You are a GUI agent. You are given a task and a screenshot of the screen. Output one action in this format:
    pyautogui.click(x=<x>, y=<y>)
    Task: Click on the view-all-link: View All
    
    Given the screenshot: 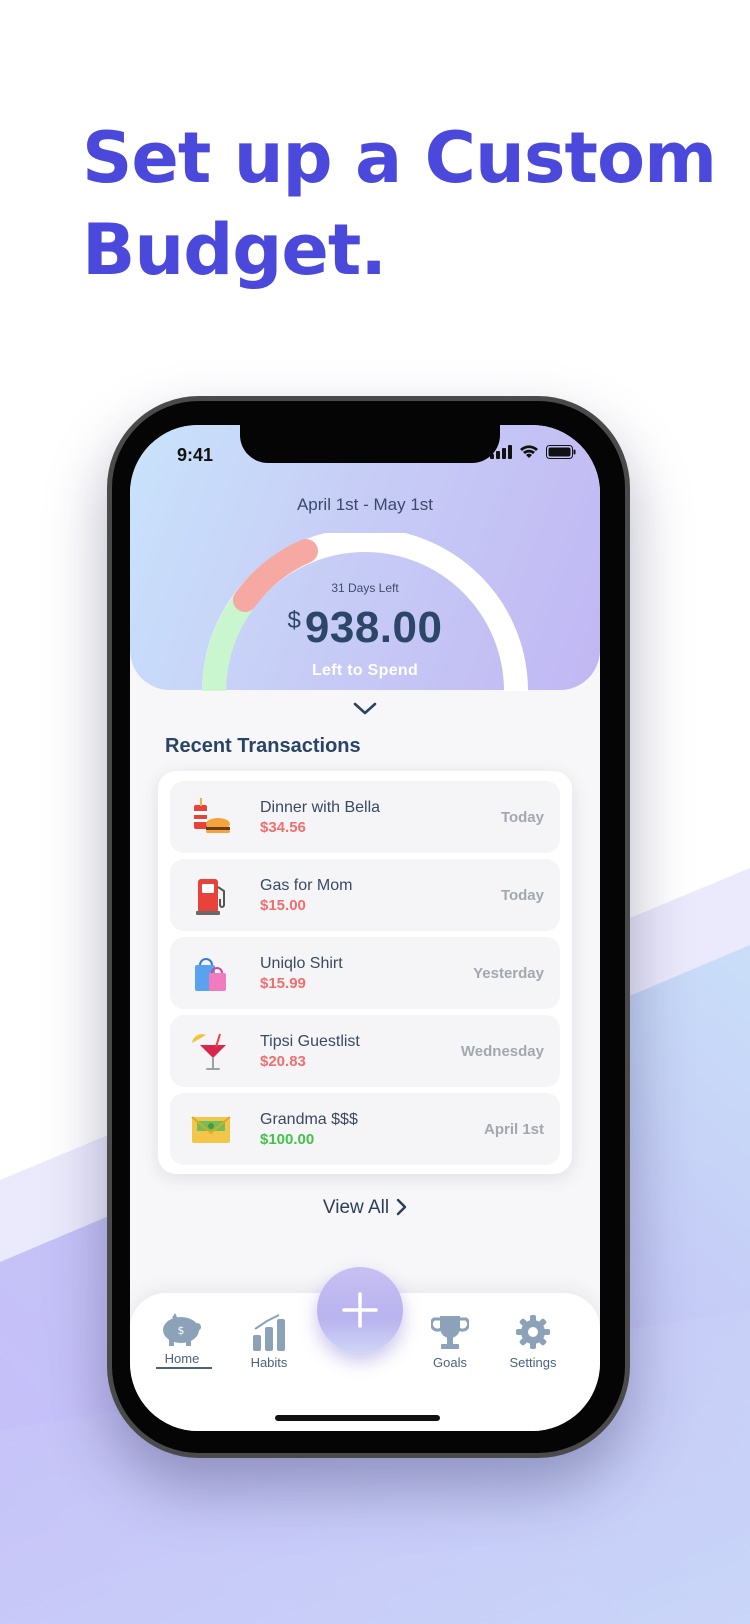 What is the action you would take?
    pyautogui.click(x=365, y=1208)
    